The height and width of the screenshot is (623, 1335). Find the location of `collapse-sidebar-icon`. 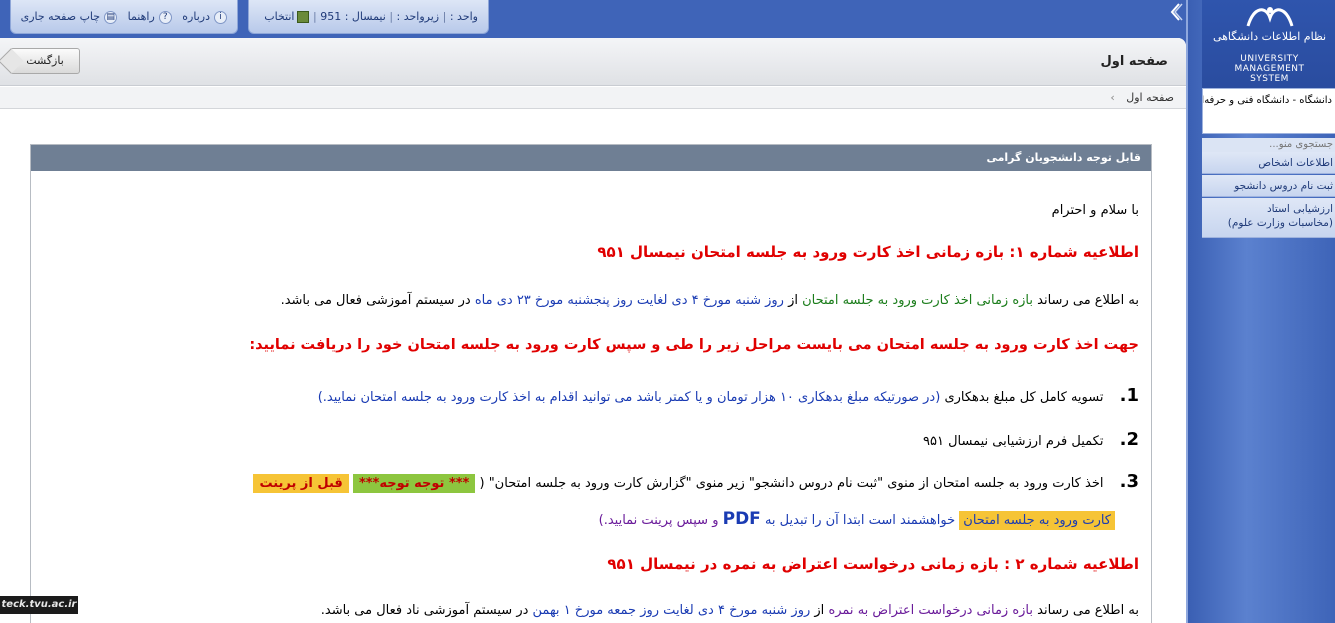

collapse-sidebar-icon is located at coordinates (1176, 12).